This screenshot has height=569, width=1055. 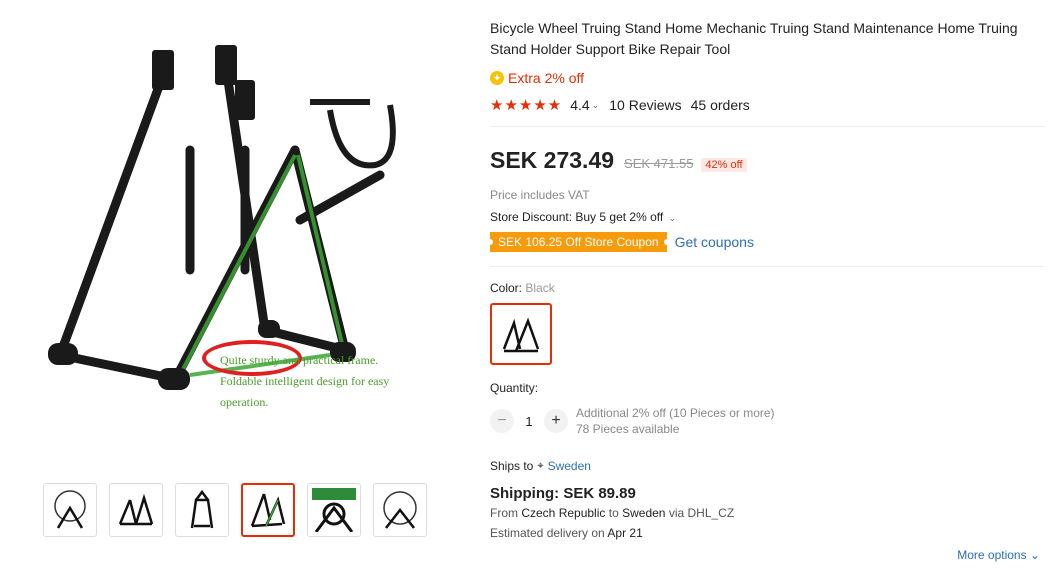 I want to click on store-discount: Store Discount: Buy 5 get 2% off ⌄, so click(x=767, y=217).